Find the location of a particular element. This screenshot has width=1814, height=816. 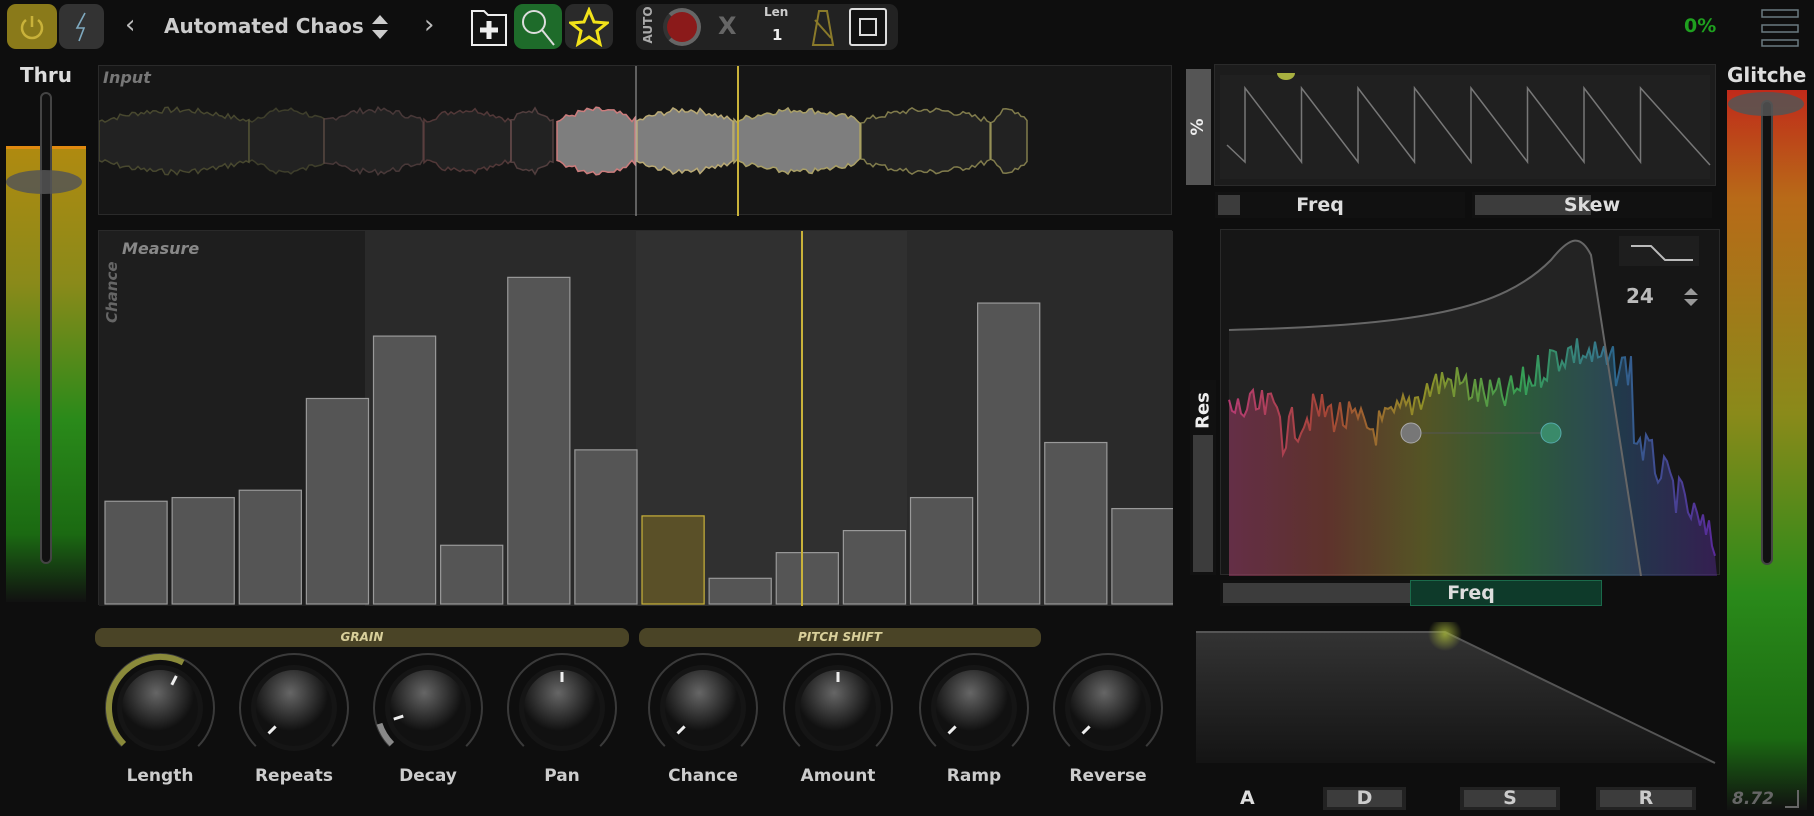

filter-freq-label: Freq is located at coordinates (1471, 593).